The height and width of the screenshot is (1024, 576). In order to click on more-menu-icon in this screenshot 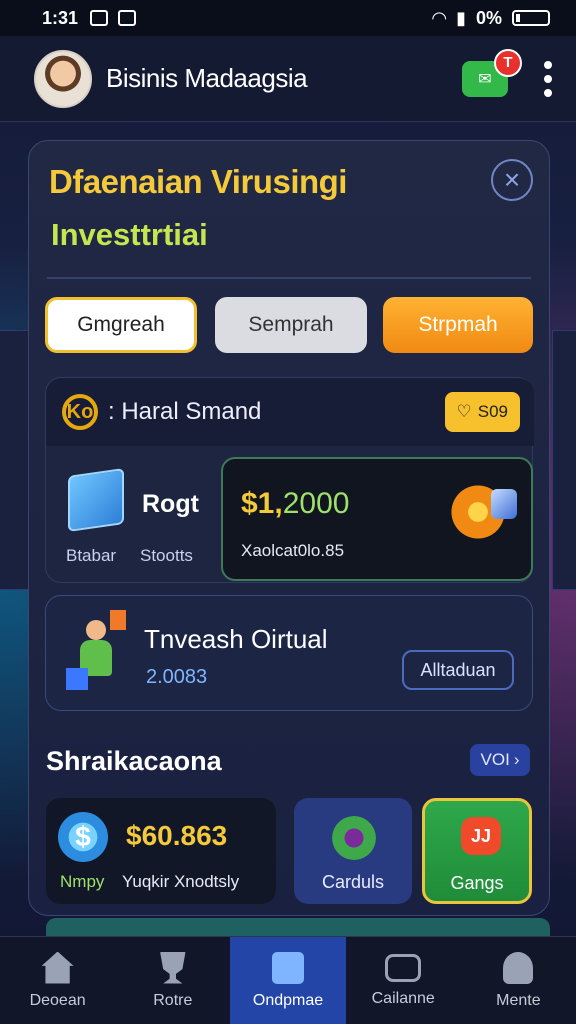, I will do `click(548, 78)`.